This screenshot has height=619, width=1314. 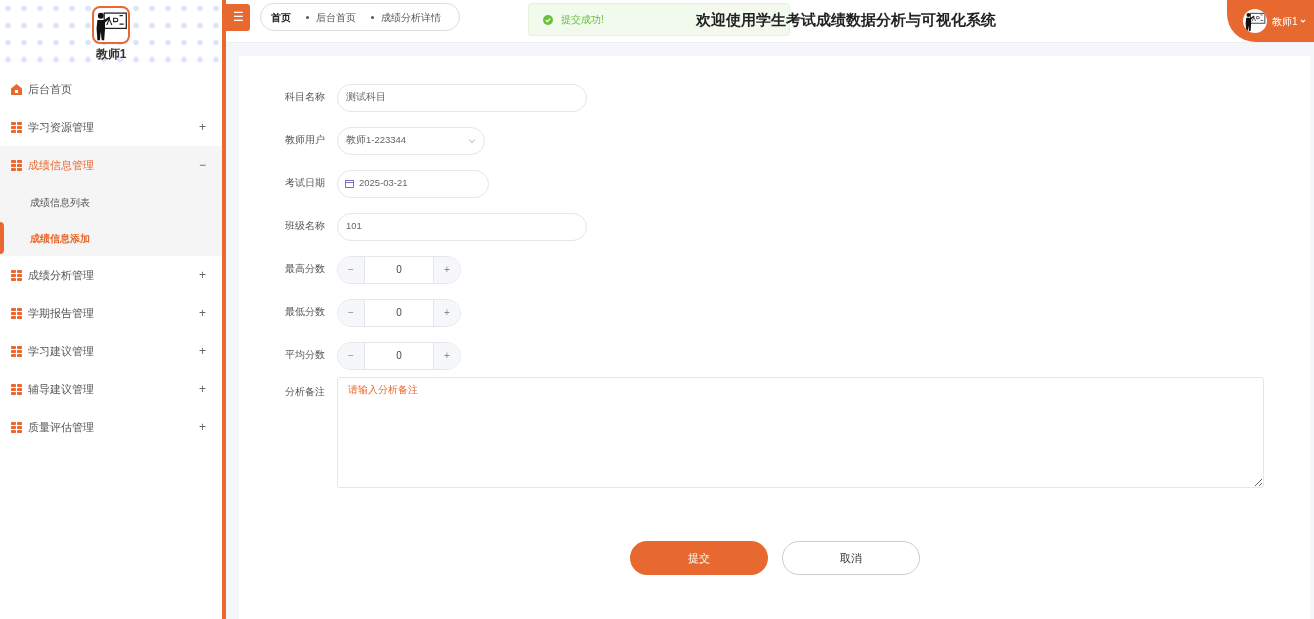 I want to click on menu-item: 质量评估管理 +, so click(x=111, y=427).